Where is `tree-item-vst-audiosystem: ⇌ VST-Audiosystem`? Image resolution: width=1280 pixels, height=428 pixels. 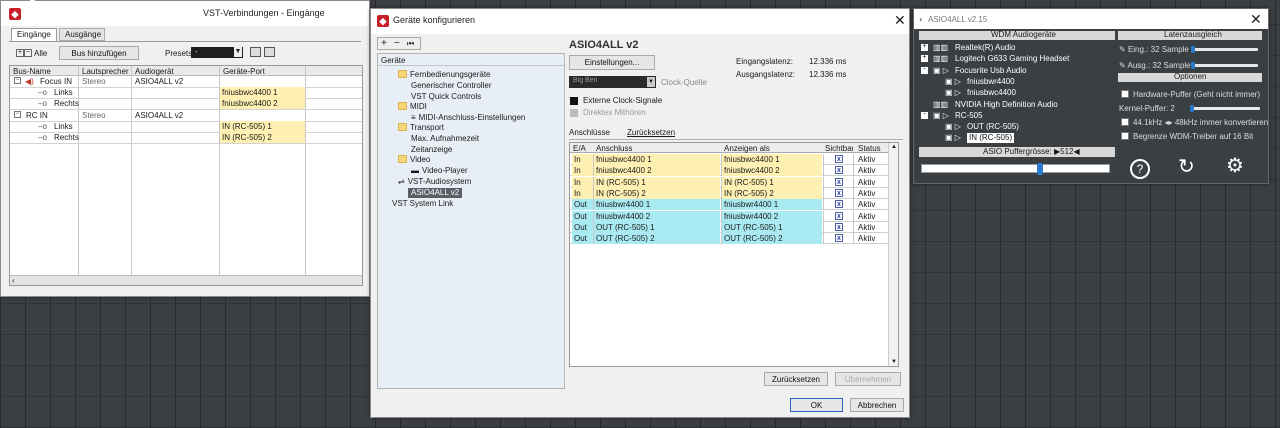 tree-item-vst-audiosystem: ⇌ VST-Audiosystem is located at coordinates (434, 182).